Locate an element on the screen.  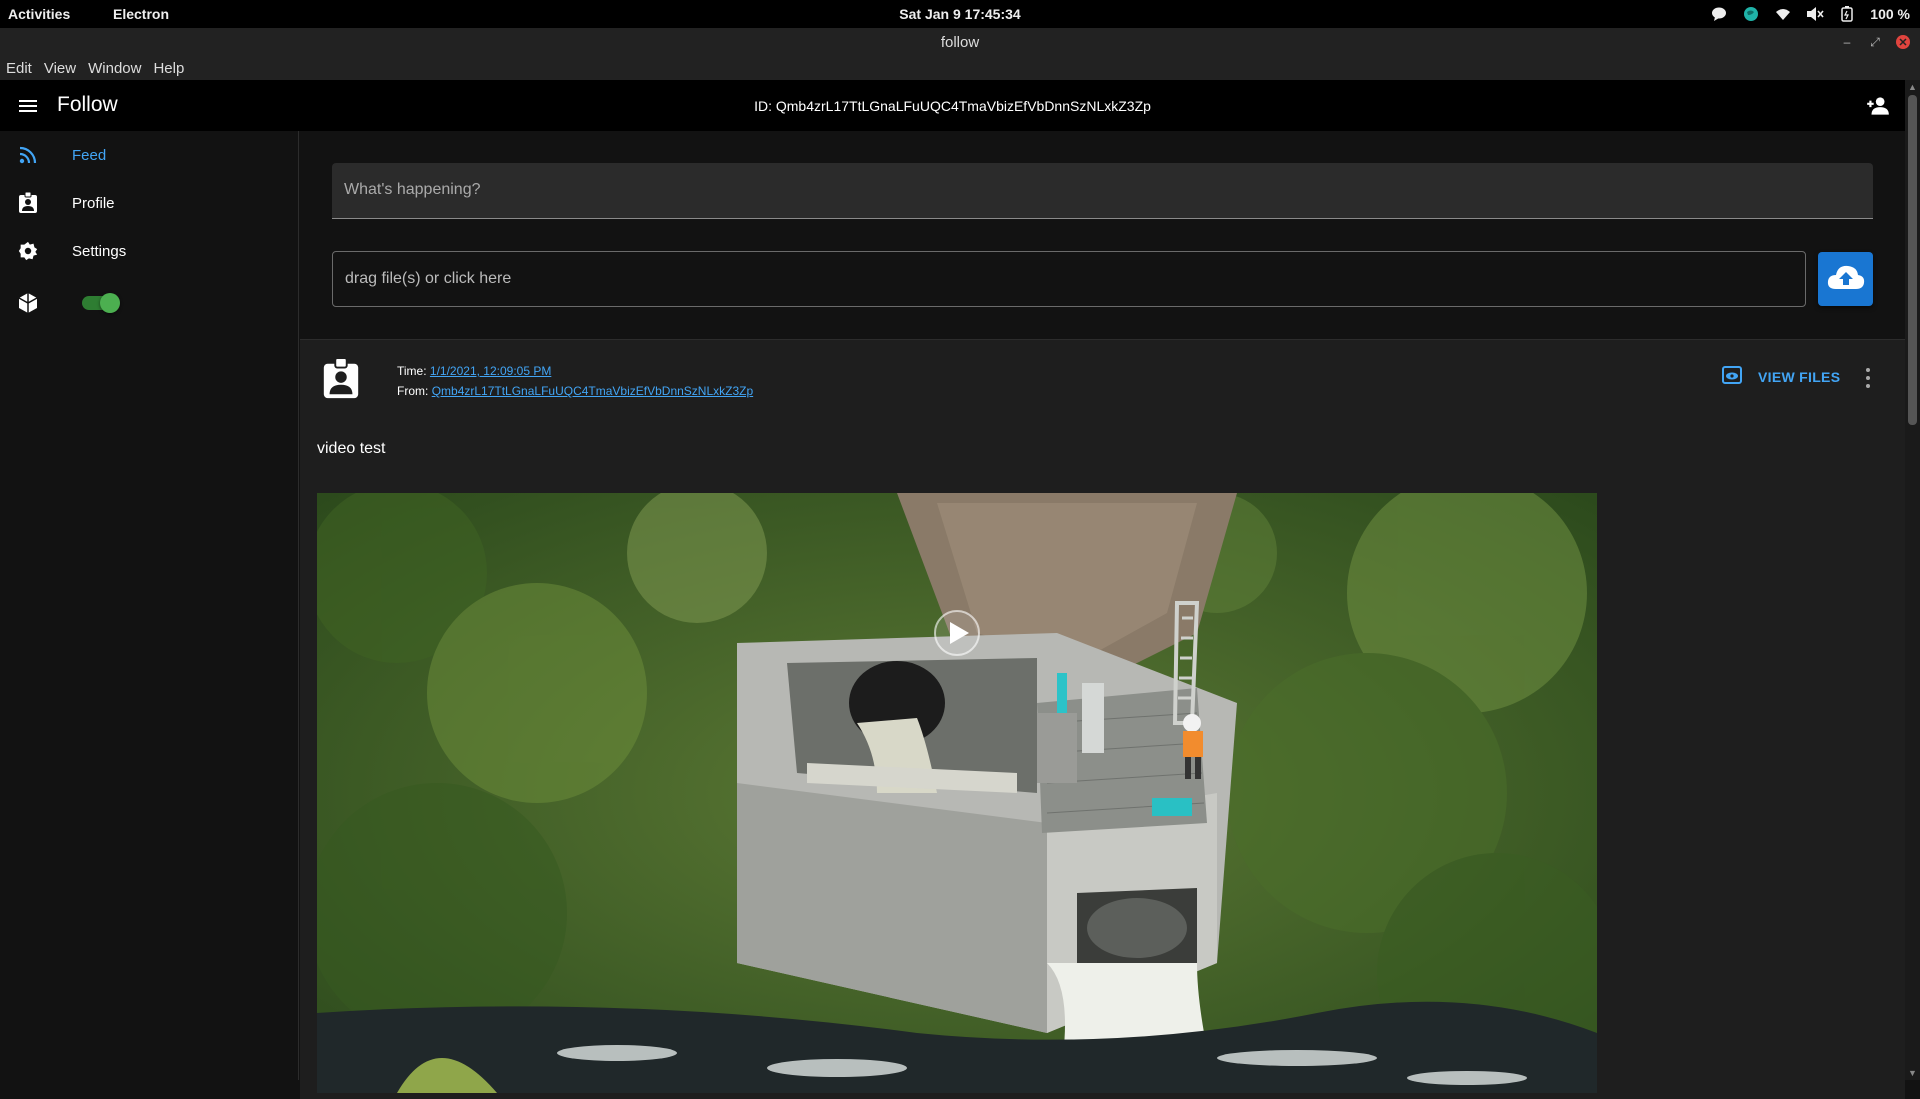
scrollbar-thumb is located at coordinates (1912, 260).